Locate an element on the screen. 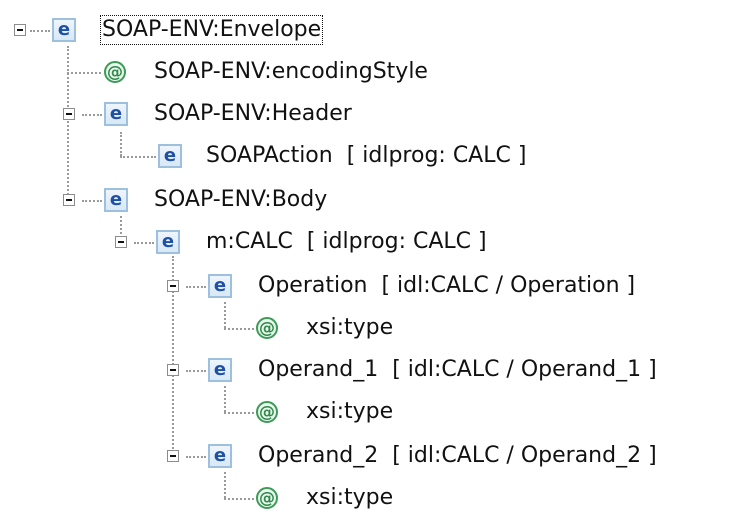  tree-node-operand-1: Operand_1 [ idl:CALC / Operand_1 ] is located at coordinates (457, 370).